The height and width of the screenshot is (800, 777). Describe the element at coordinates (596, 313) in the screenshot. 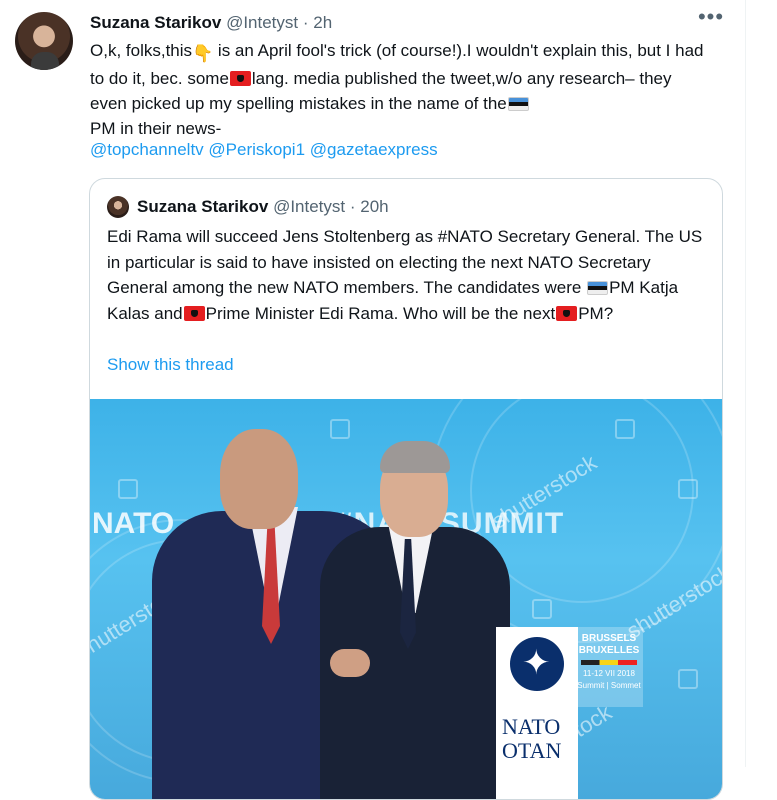

I see `quoted-text-part: PM?` at that location.